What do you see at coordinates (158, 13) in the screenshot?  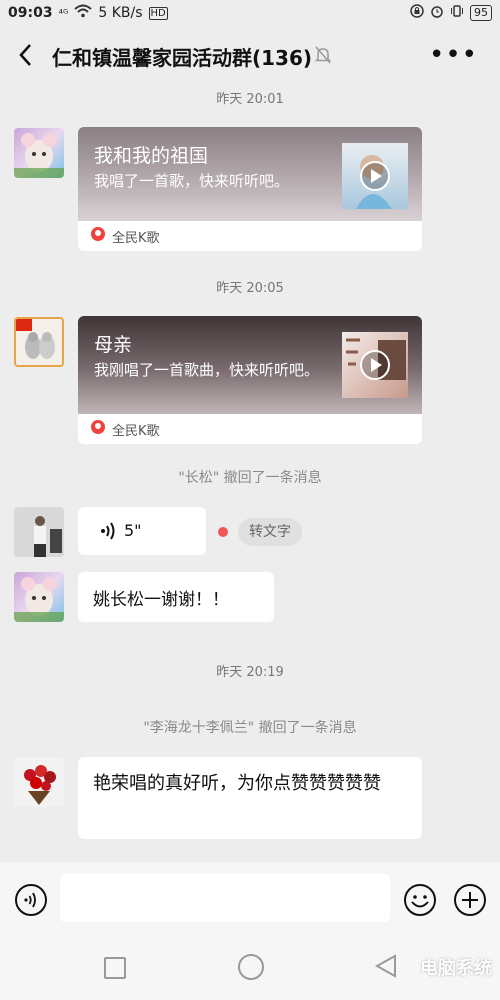 I see `hd-icon: HD` at bounding box center [158, 13].